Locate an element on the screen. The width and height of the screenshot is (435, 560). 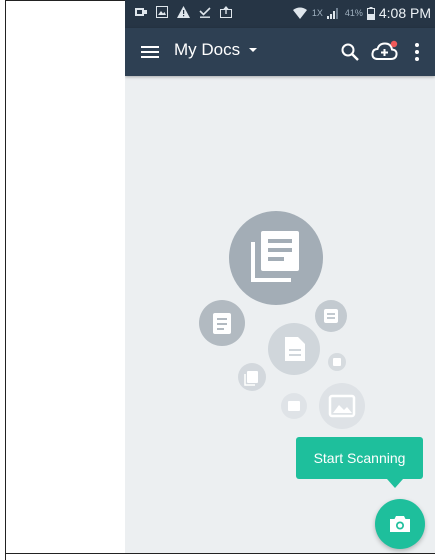
screenshot-border-bottom is located at coordinates (220, 553).